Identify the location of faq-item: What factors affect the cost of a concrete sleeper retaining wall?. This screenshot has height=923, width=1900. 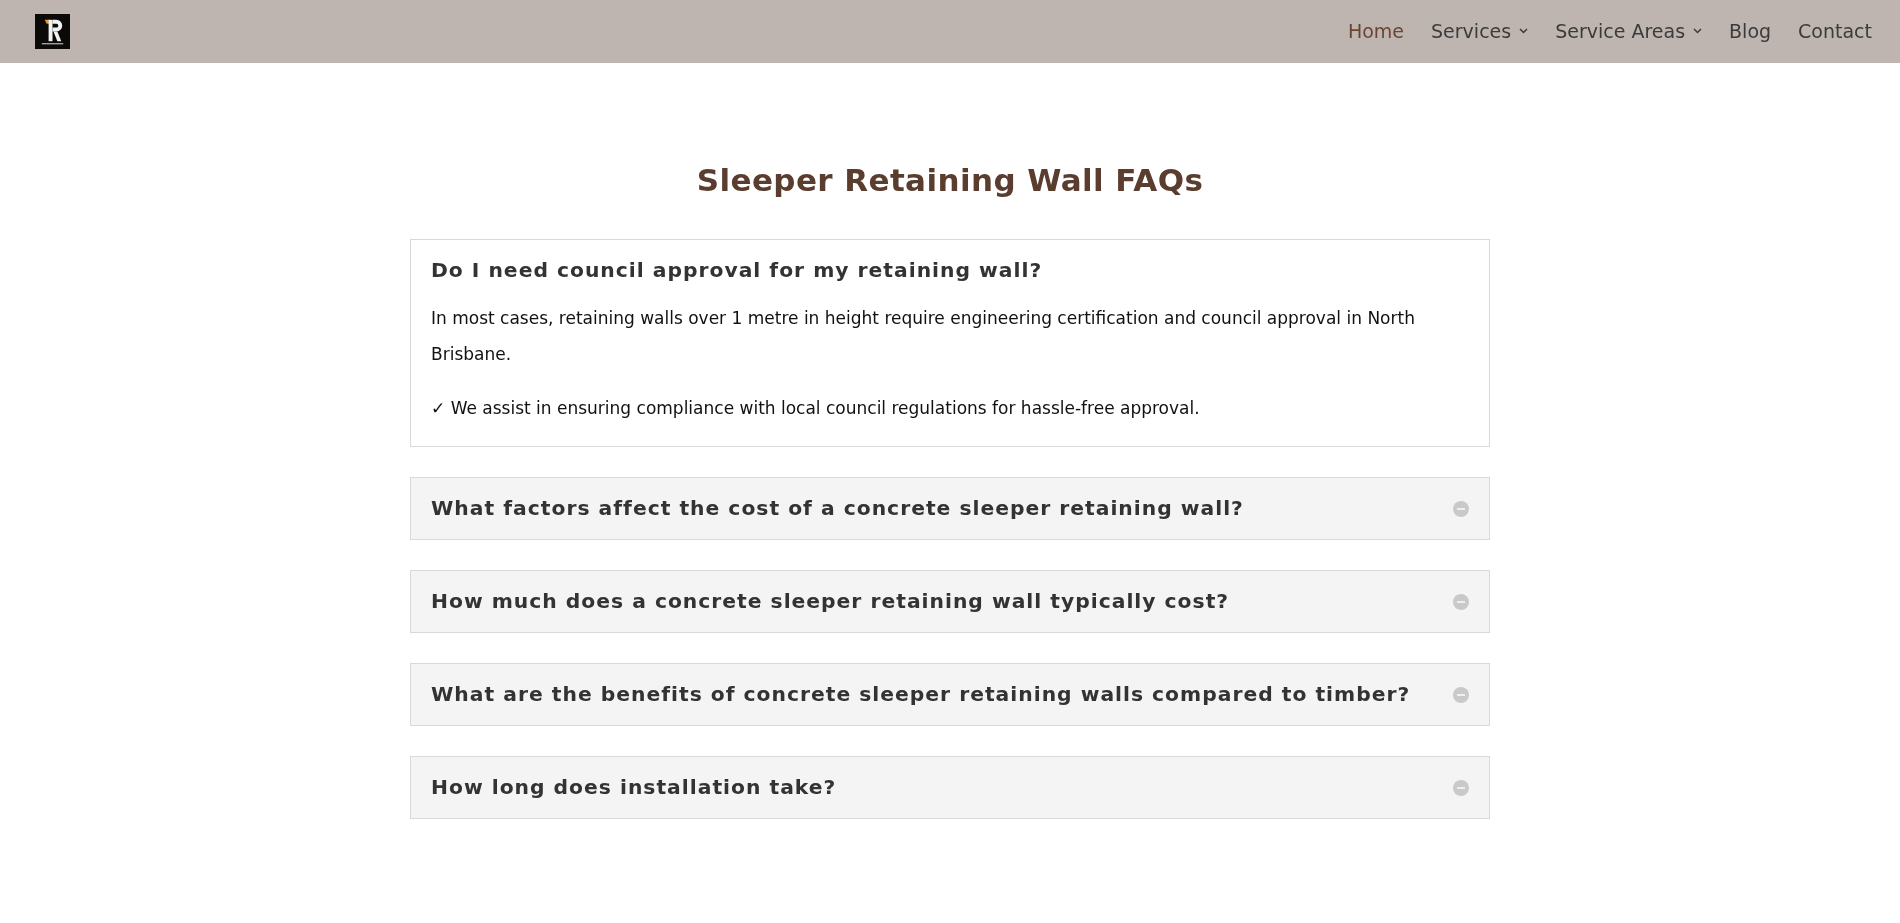
(950, 508).